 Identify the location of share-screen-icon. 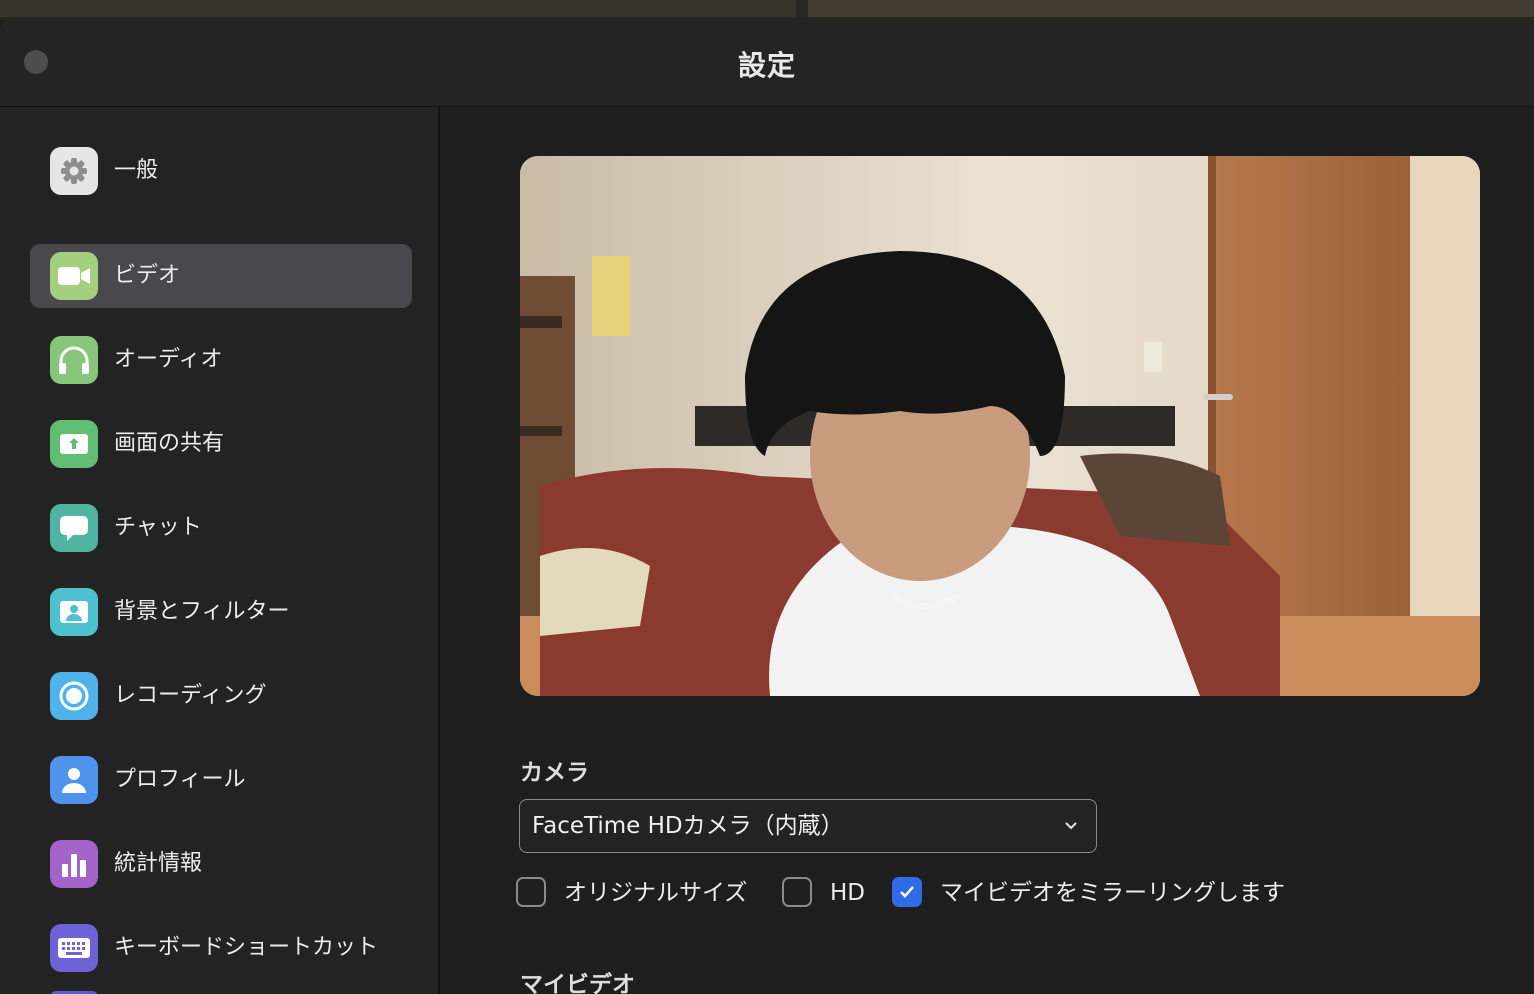
(74, 444).